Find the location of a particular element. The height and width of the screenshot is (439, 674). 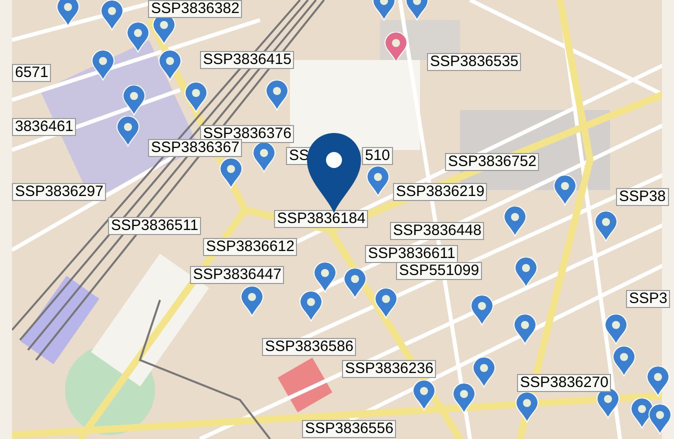

selected-map-pin-icon is located at coordinates (334, 173).